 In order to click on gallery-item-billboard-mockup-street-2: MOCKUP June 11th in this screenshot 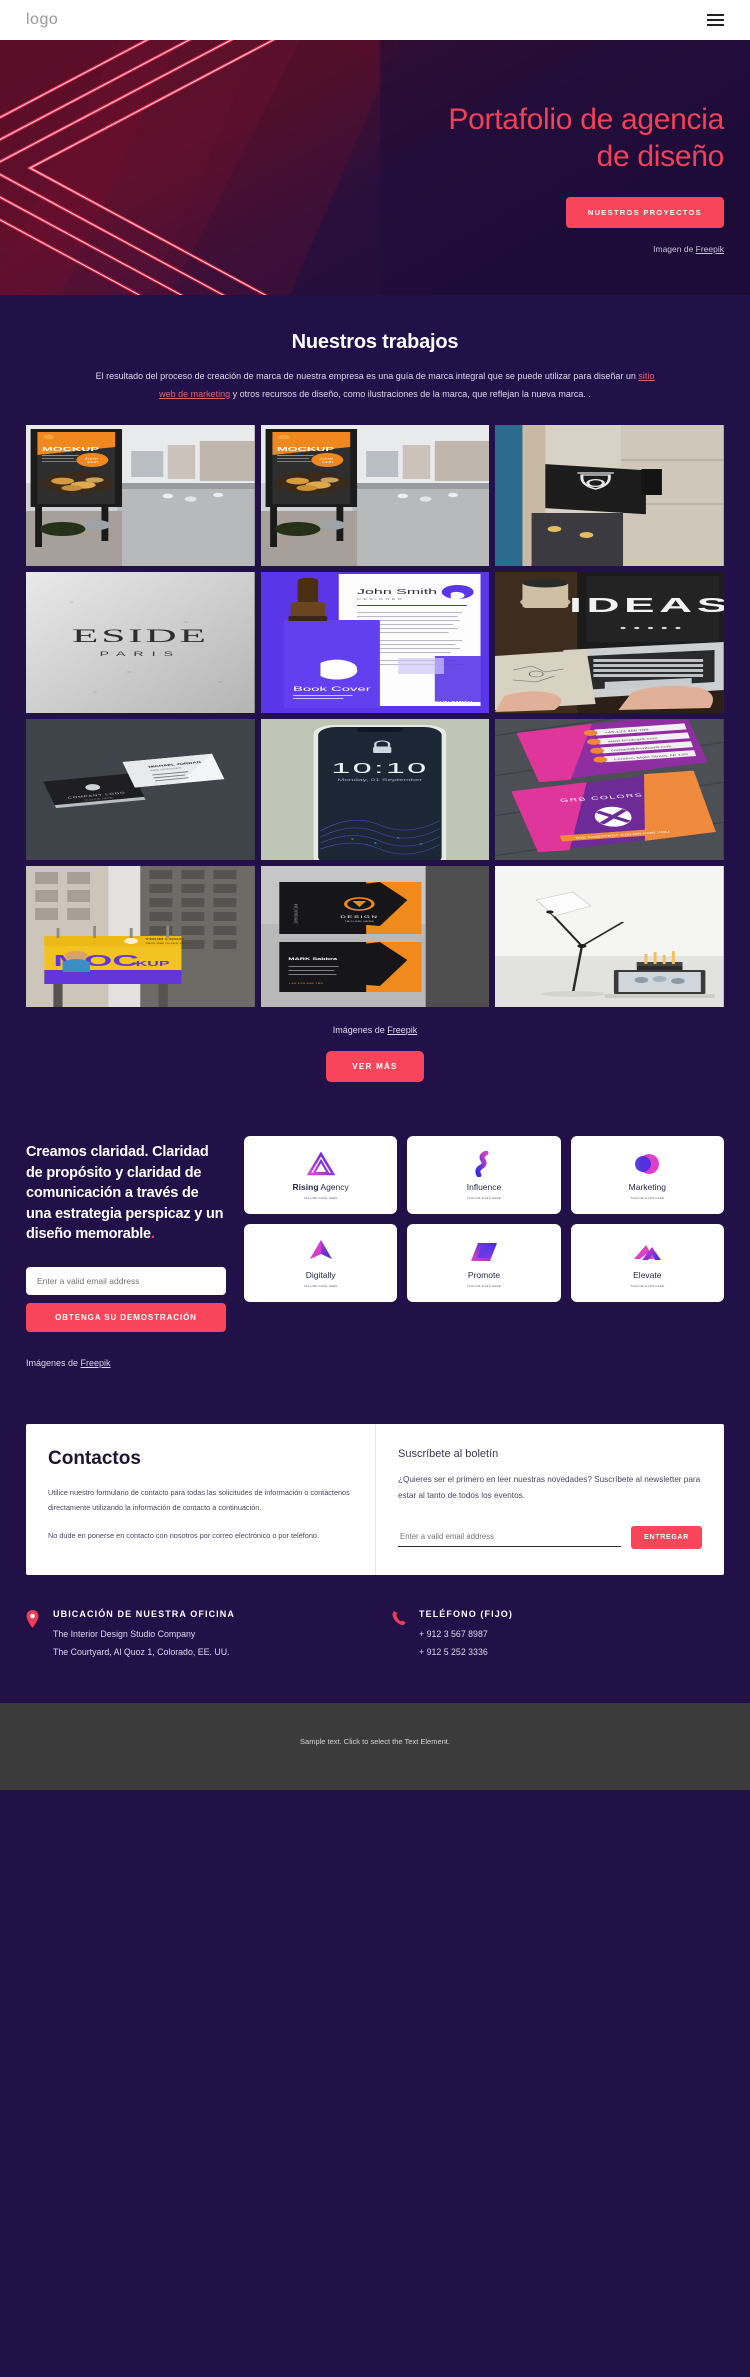, I will do `click(375, 496)`.